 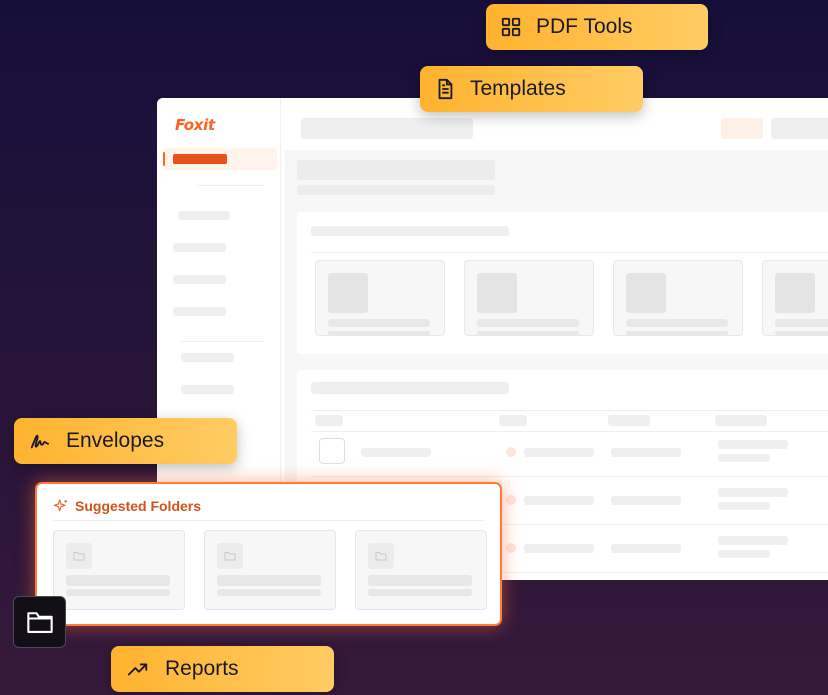 I want to click on search-placeholder, so click(x=387, y=128).